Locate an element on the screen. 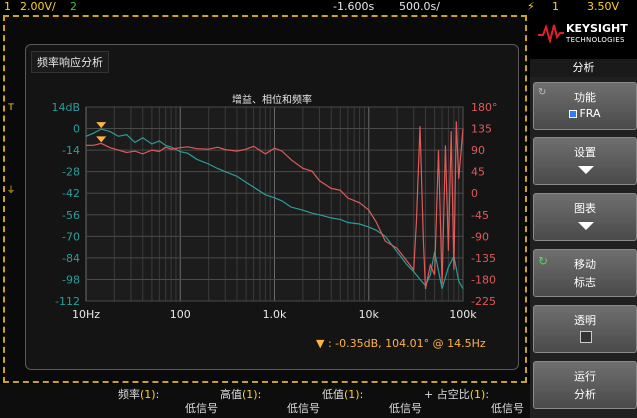 The image size is (637, 418). time-delay: -1.600s is located at coordinates (353, 6).